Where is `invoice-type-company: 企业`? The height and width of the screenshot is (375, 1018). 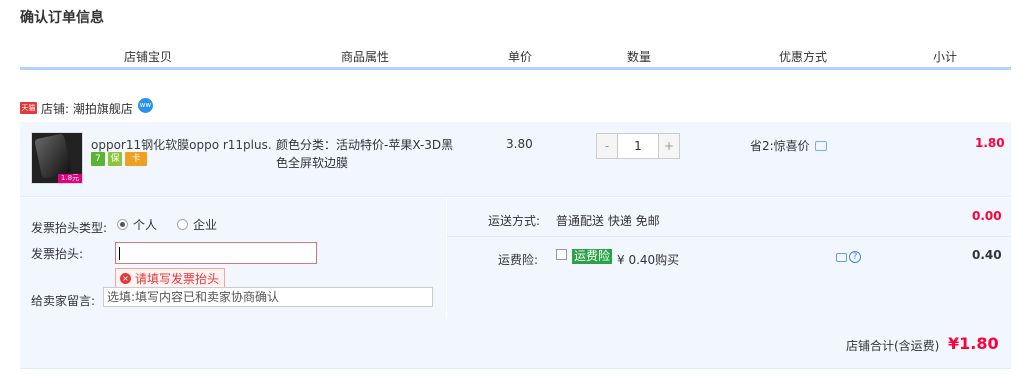 invoice-type-company: 企业 is located at coordinates (197, 224).